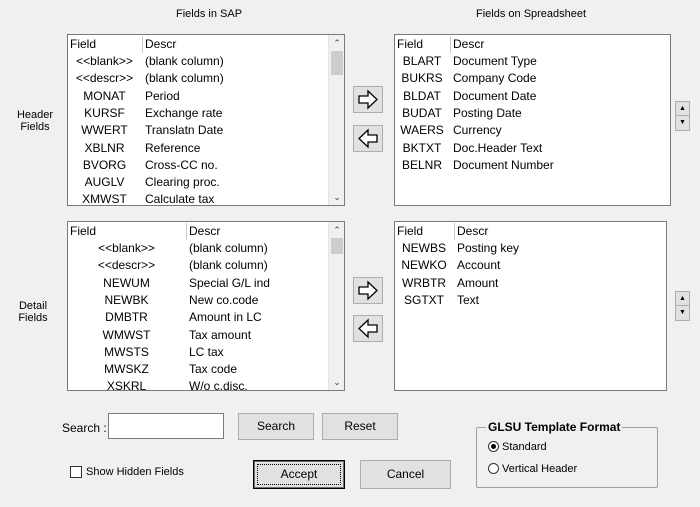  I want to click on field-description: Account, so click(479, 265).